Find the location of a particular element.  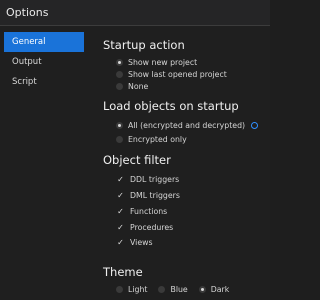

radio-show-new-project: Show new project is located at coordinates (156, 62).